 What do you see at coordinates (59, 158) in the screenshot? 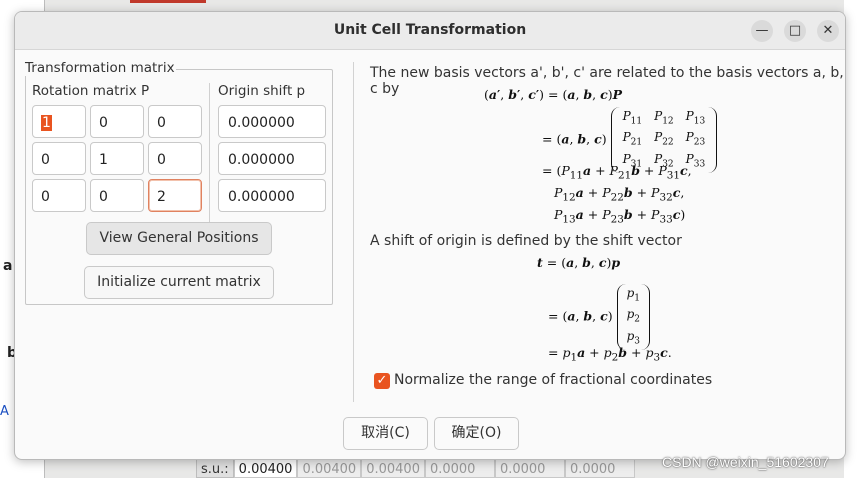
I see `matrix-cell-p21: 0` at bounding box center [59, 158].